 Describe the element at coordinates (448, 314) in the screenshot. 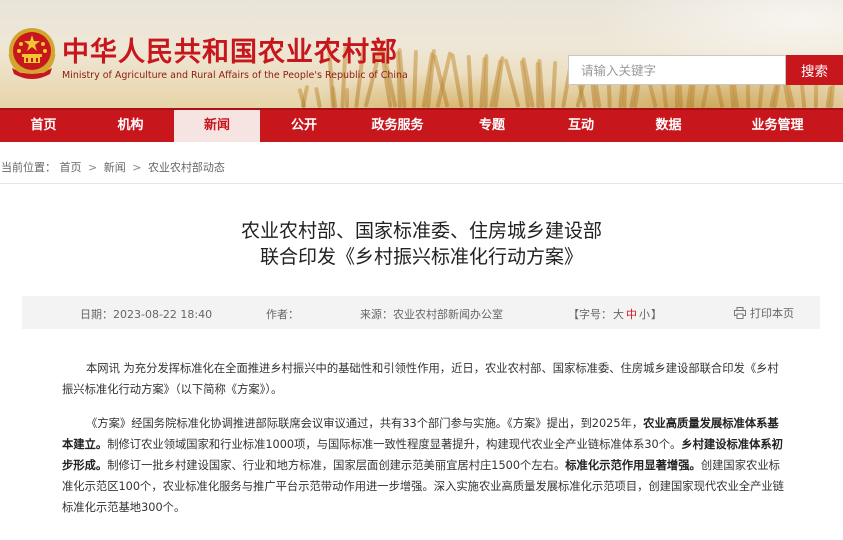

I see `meta-source-value: 农业农村部新闻办公室` at that location.